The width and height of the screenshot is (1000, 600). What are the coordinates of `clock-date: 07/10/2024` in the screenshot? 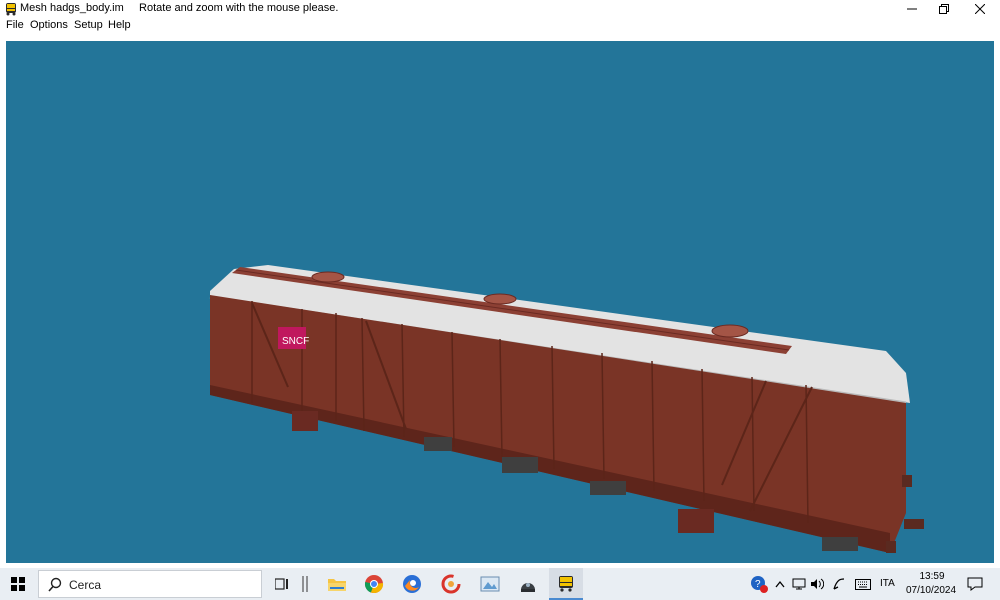 It's located at (931, 590).